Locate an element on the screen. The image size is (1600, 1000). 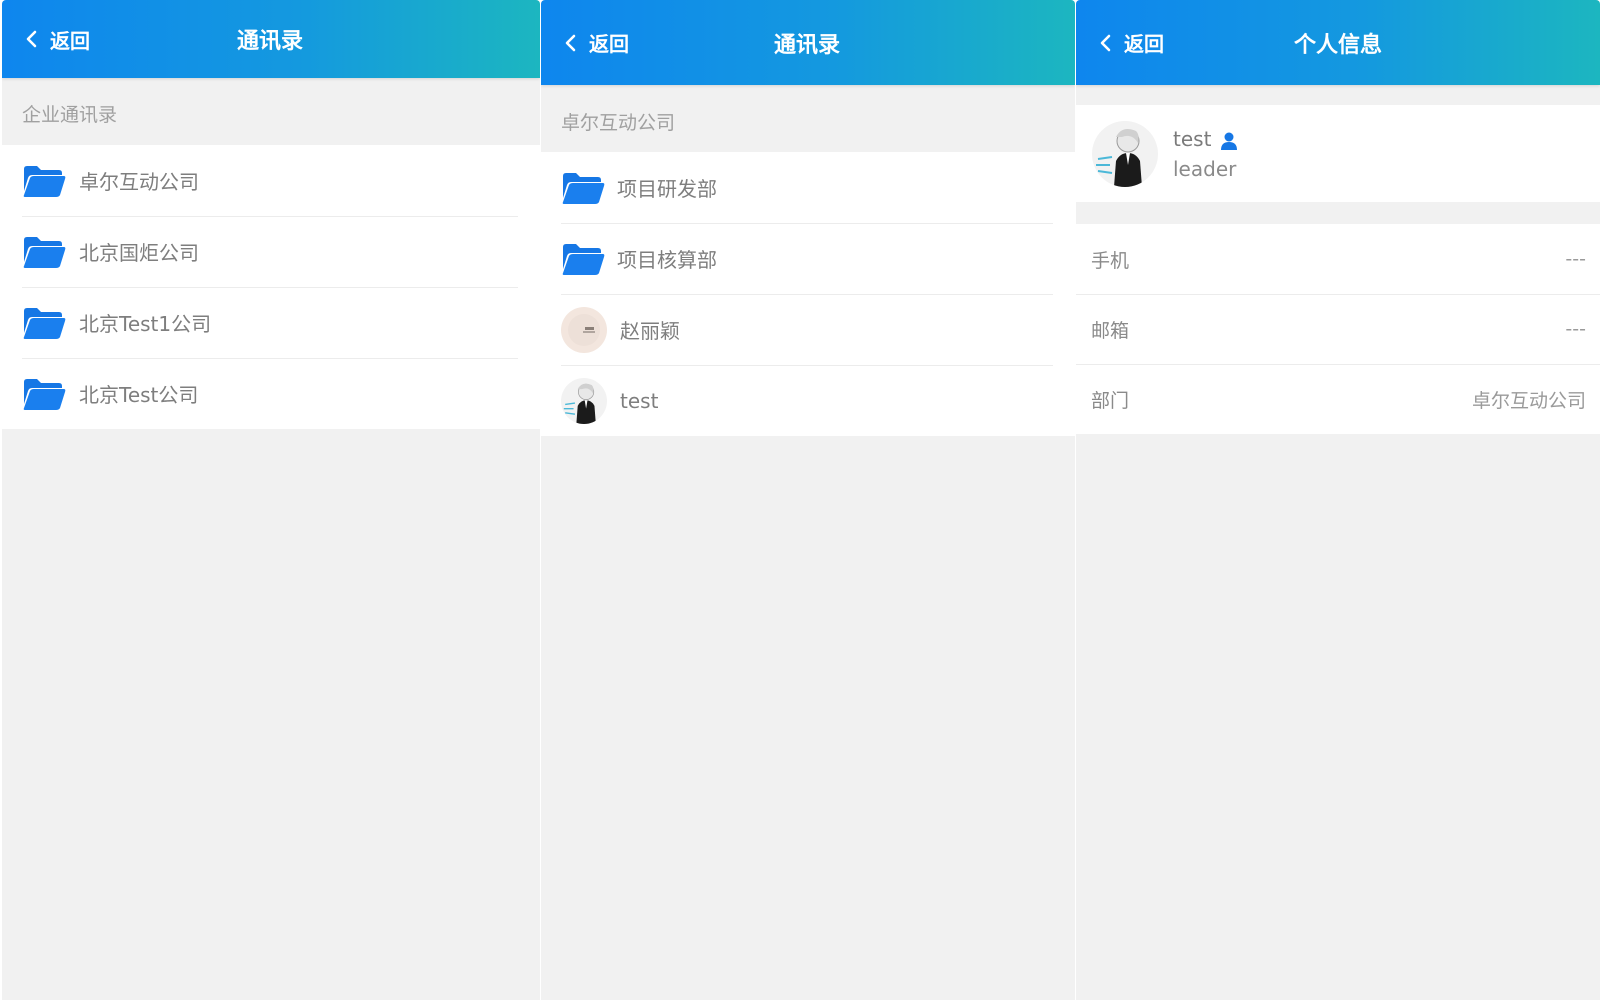
company-list: 卓尔互动公司 北京国炬公司 北京Test1公司 北京Test公司 is located at coordinates (271, 287).